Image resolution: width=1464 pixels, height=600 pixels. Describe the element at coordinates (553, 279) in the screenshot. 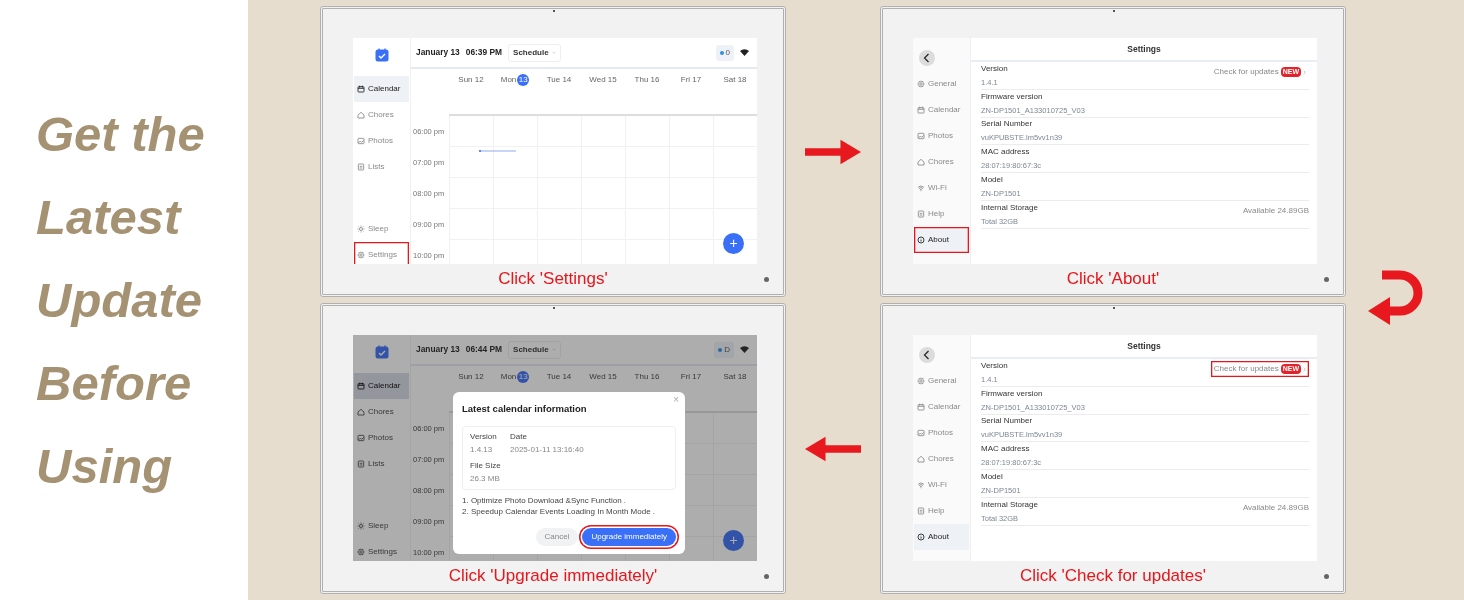

I see `step-caption: Click 'Settings'` at that location.